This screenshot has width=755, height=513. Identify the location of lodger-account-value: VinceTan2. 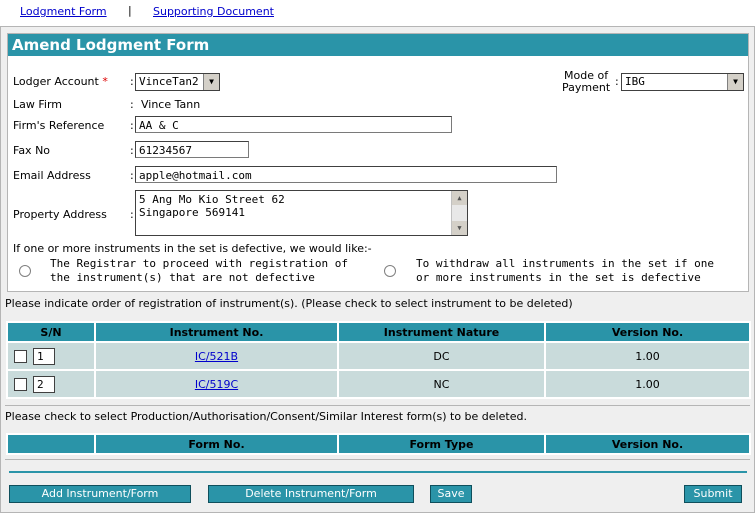
(169, 81).